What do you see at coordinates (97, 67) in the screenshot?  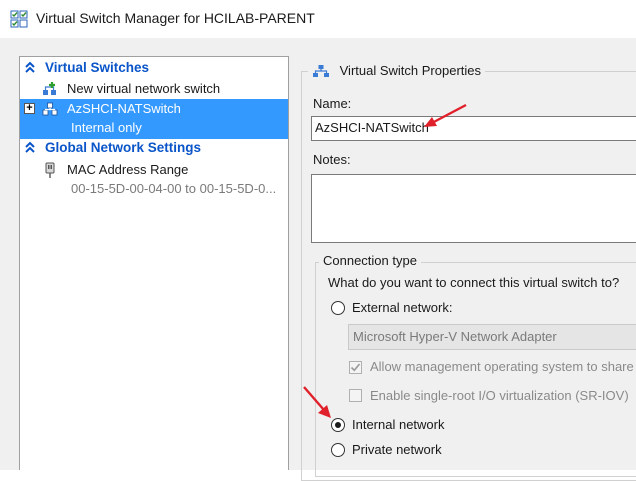 I see `virtual-switches-label: Virtual Switches` at bounding box center [97, 67].